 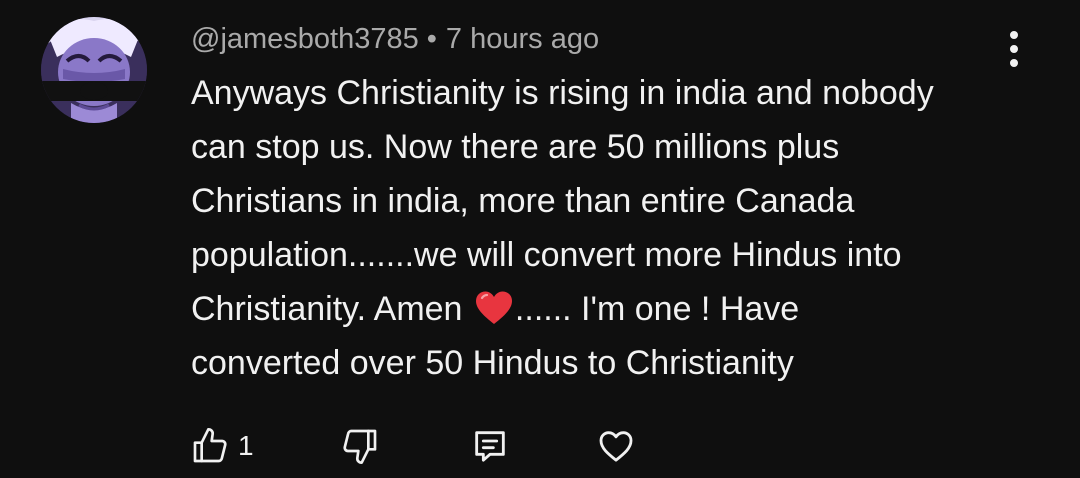 I want to click on like-button: 1, so click(x=222, y=446).